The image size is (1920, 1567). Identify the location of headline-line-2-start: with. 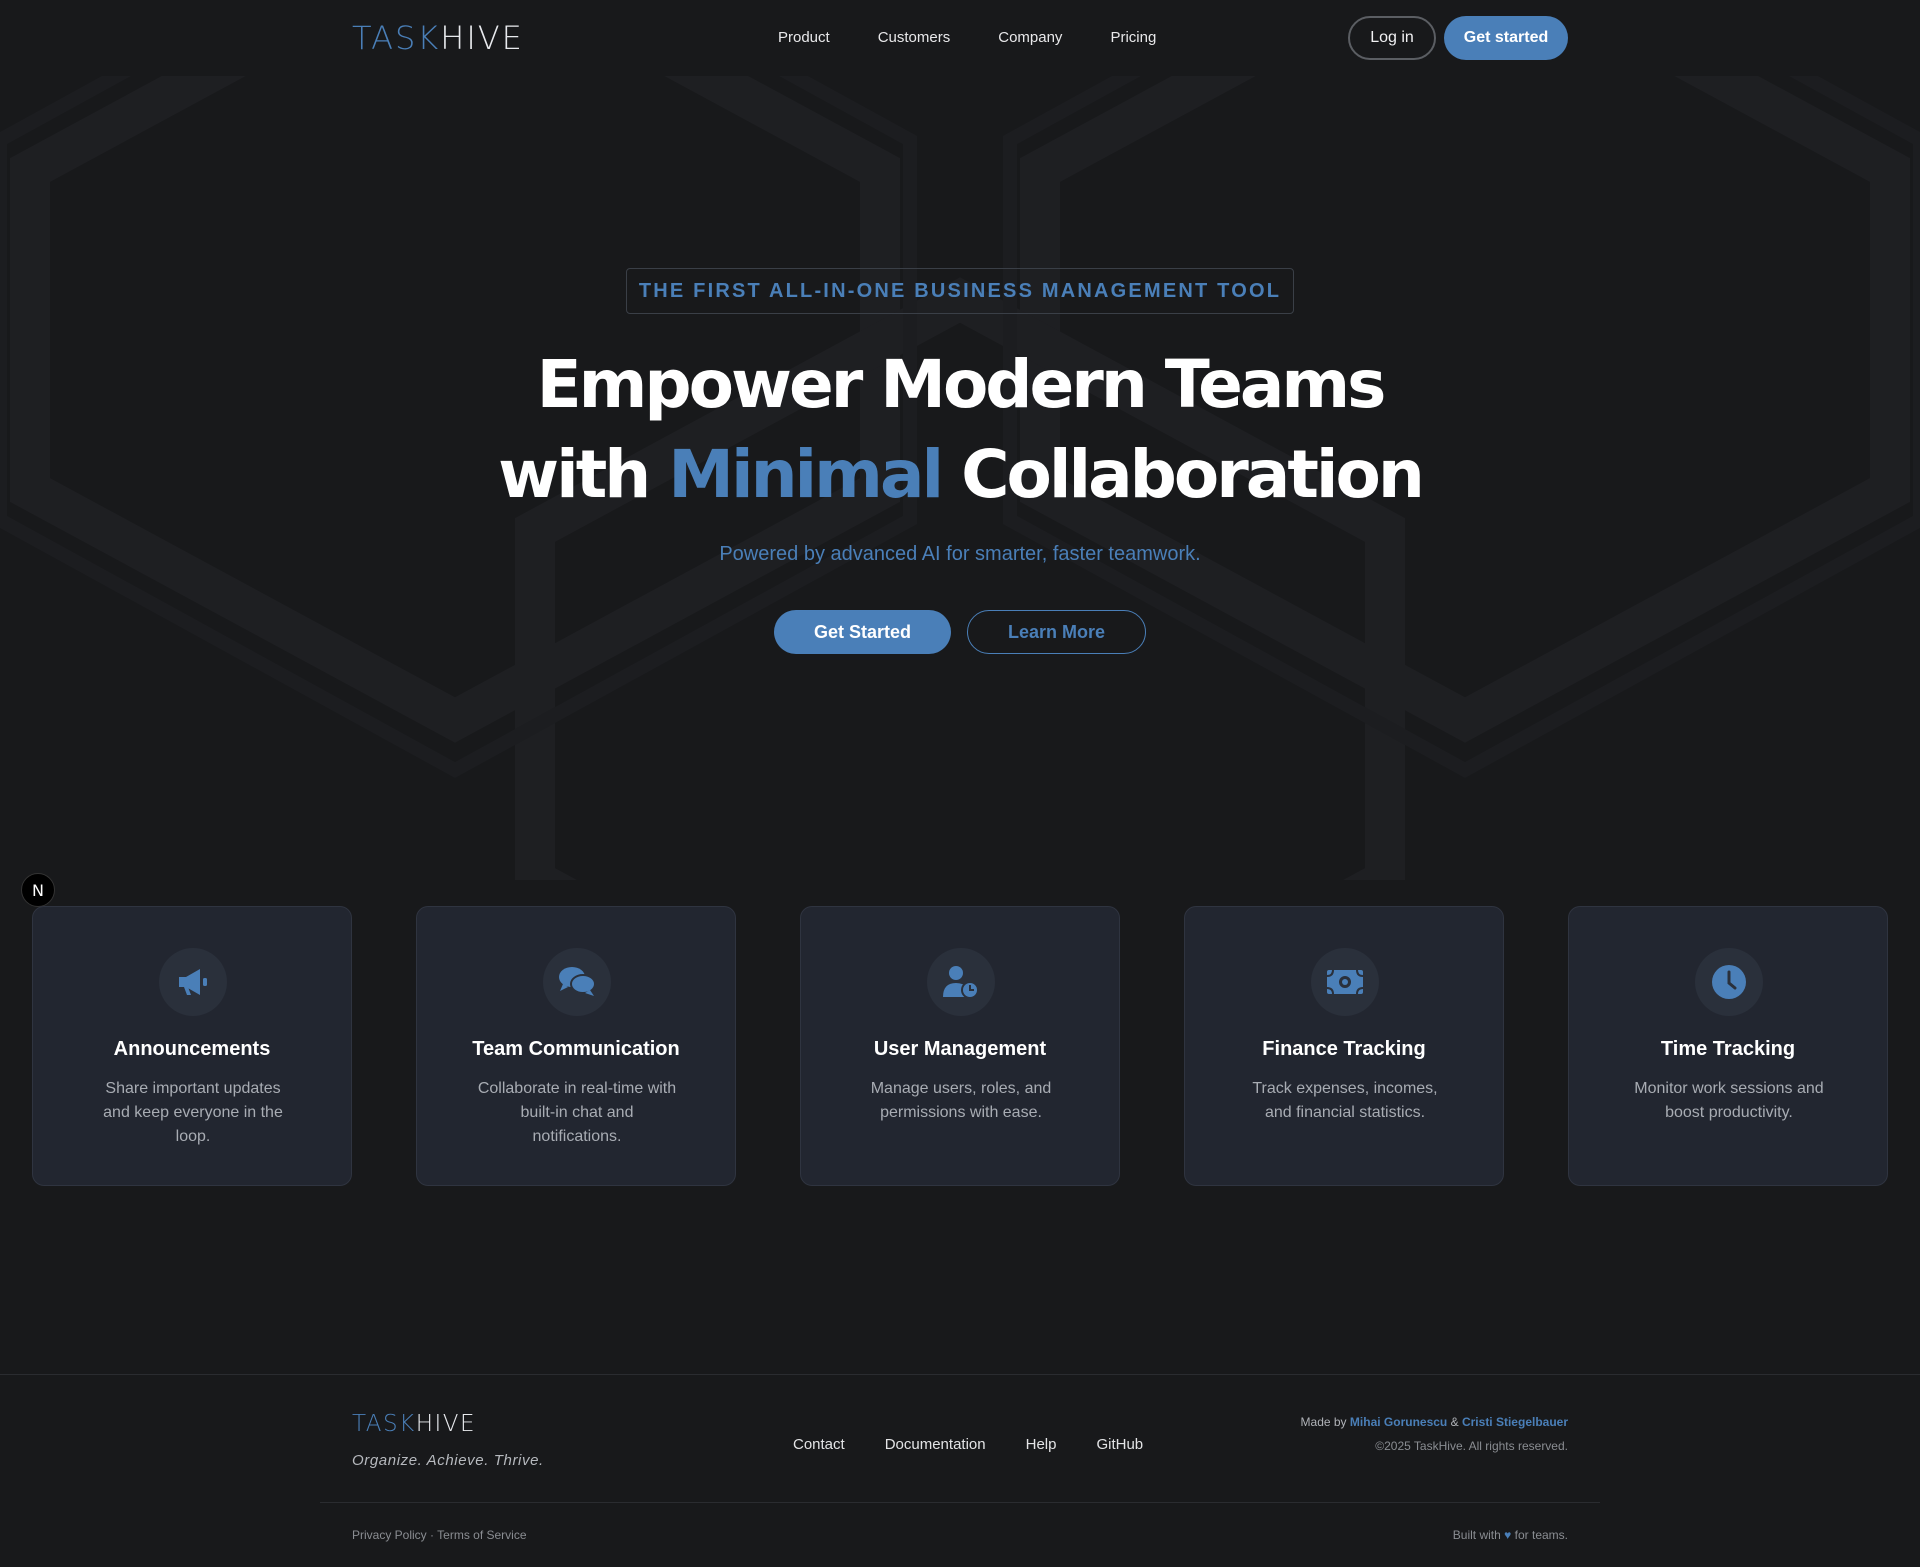
(583, 474).